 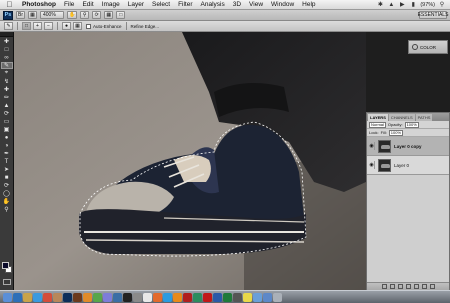 I want to click on layer-row-layer-0-copy: ◉ Layer 0 copy, so click(x=408, y=146).